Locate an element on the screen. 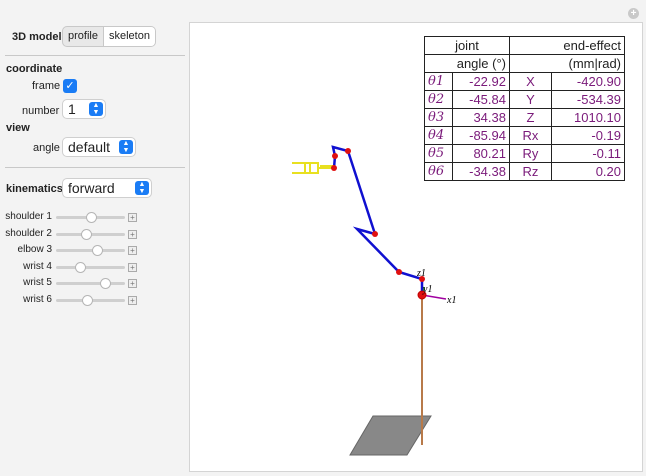 This screenshot has height=476, width=646. plus-icon: + is located at coordinates (633, 13).